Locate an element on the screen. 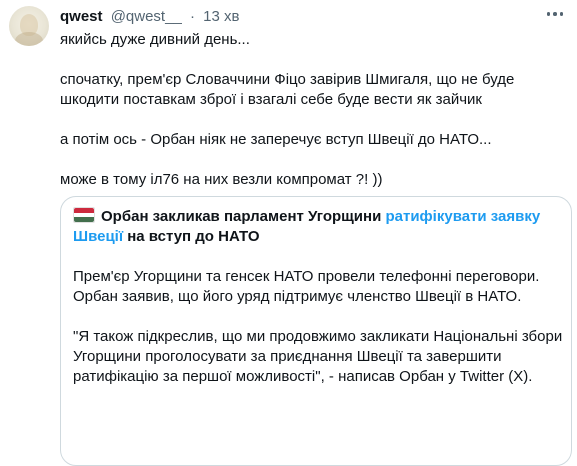 The height and width of the screenshot is (466, 577). avatar-body-shape is located at coordinates (29, 39).